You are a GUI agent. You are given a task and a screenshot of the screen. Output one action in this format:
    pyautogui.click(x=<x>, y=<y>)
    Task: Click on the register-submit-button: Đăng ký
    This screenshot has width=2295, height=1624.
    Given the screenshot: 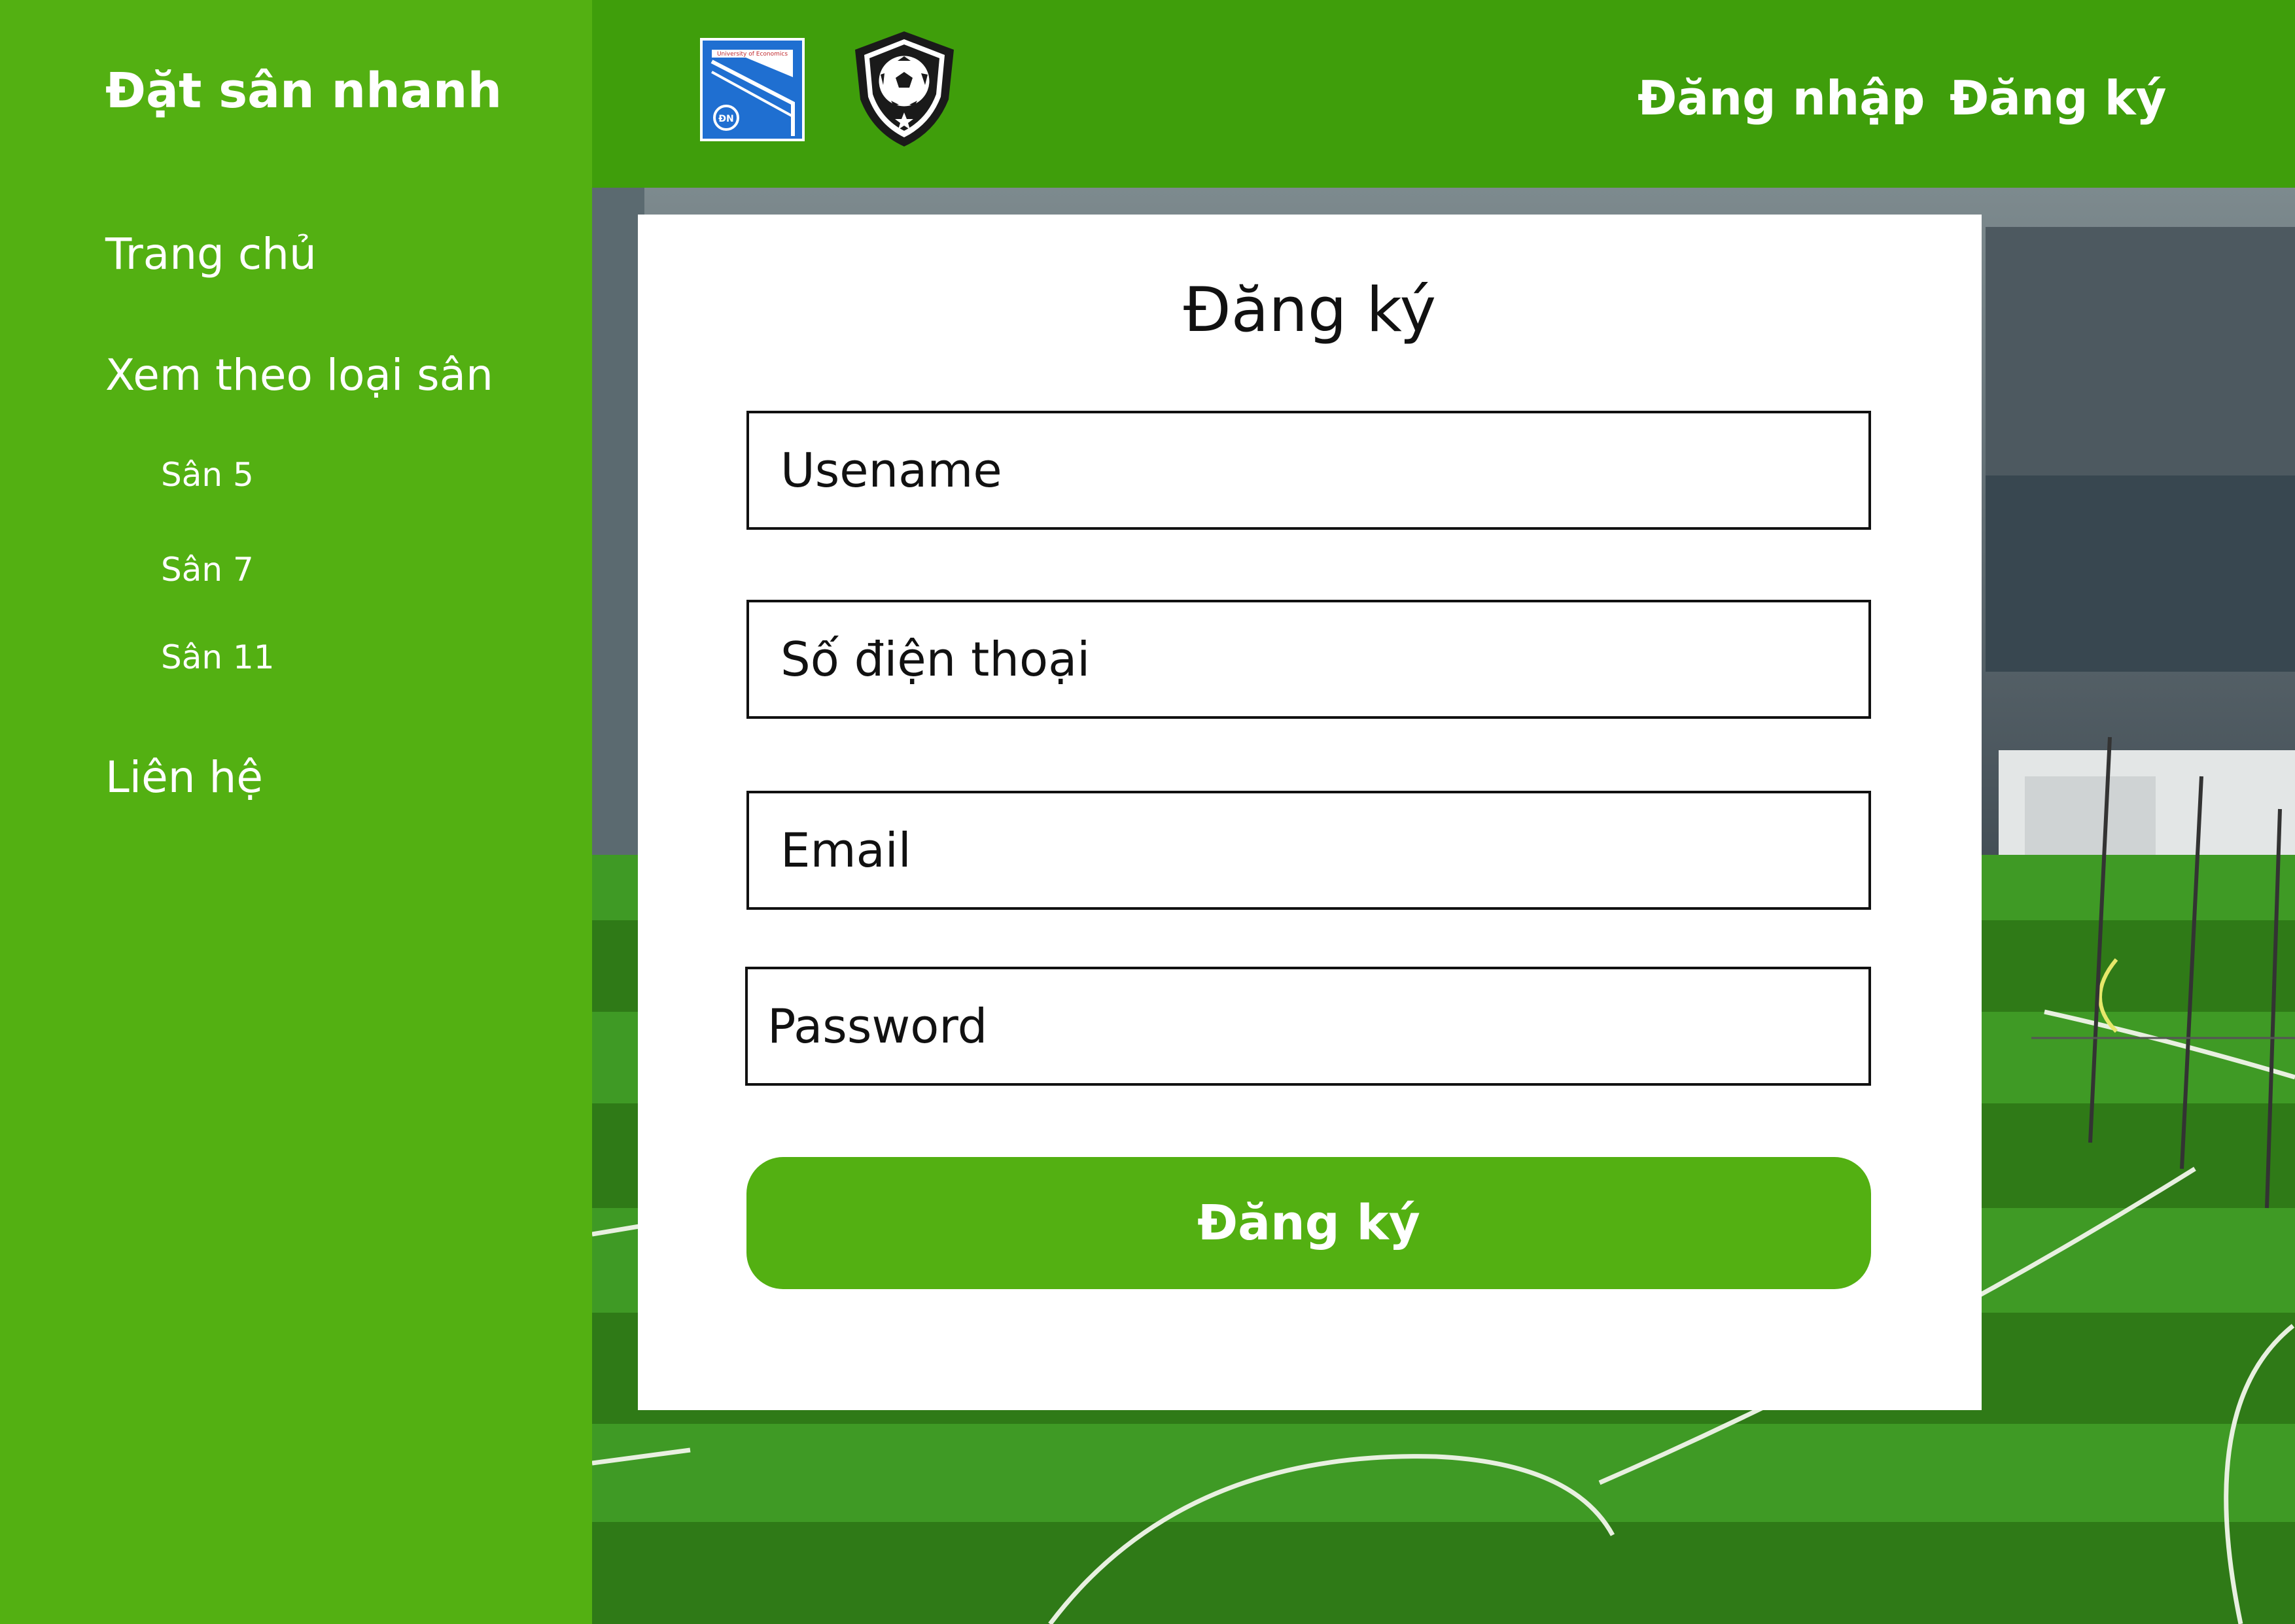 What is the action you would take?
    pyautogui.click(x=1308, y=1223)
    